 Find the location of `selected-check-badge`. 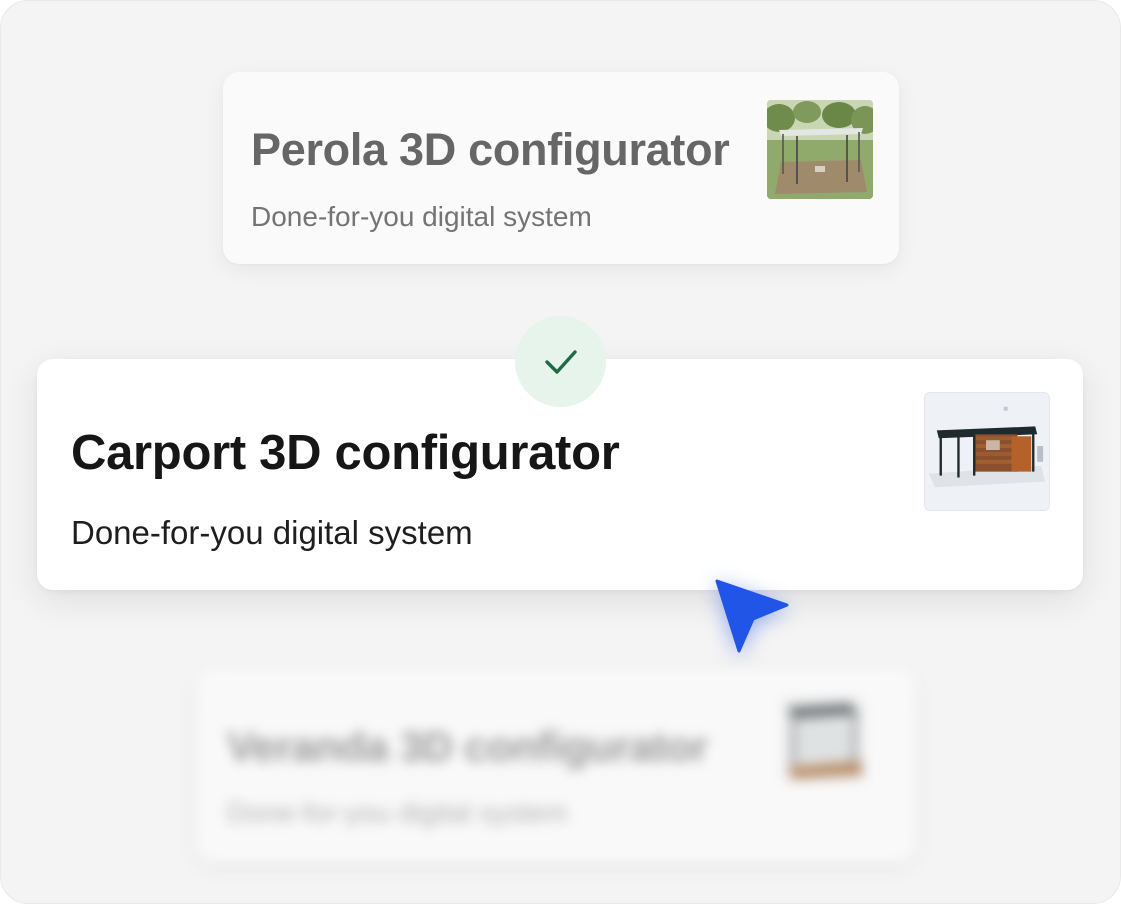

selected-check-badge is located at coordinates (560, 361).